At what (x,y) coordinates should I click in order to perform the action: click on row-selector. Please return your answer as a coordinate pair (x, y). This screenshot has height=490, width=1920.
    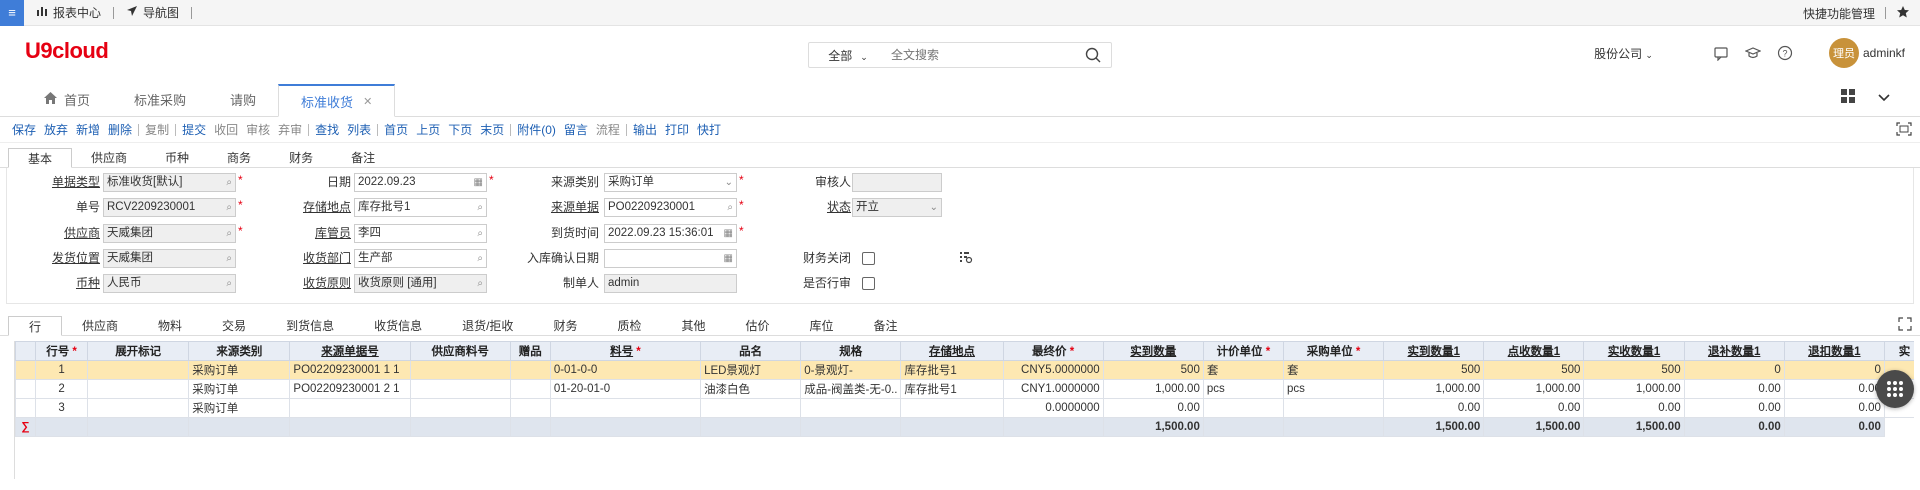
    Looking at the image, I should click on (26, 389).